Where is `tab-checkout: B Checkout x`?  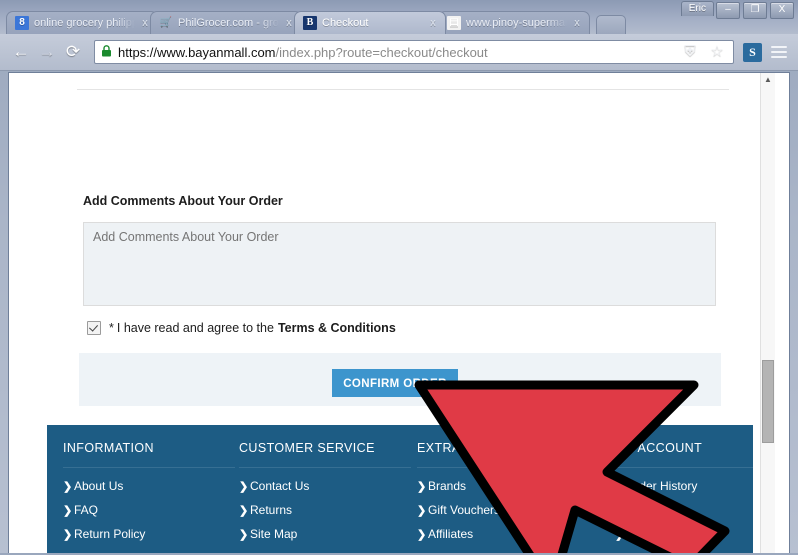
tab-checkout: B Checkout x is located at coordinates (370, 22).